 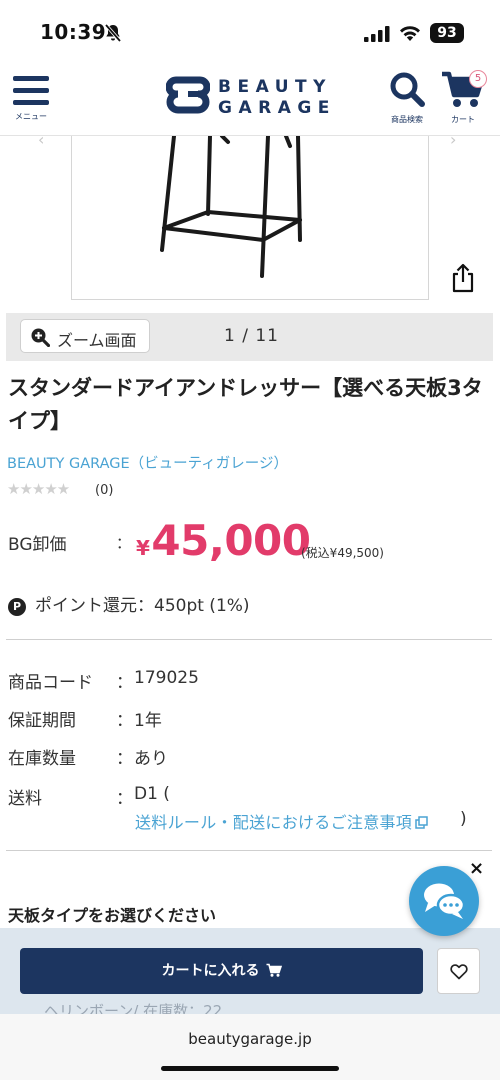 I want to click on status-time: 10:39, so click(x=73, y=32).